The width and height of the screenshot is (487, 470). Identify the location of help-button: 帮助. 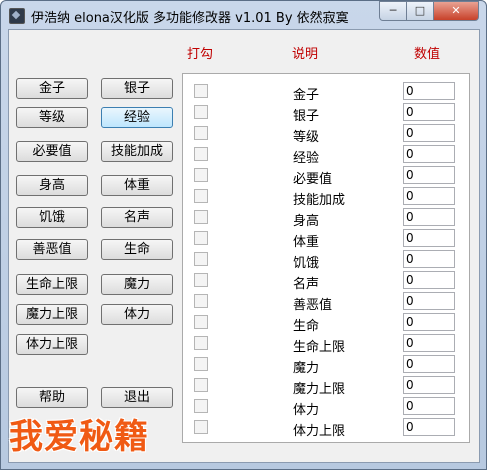
(52, 397).